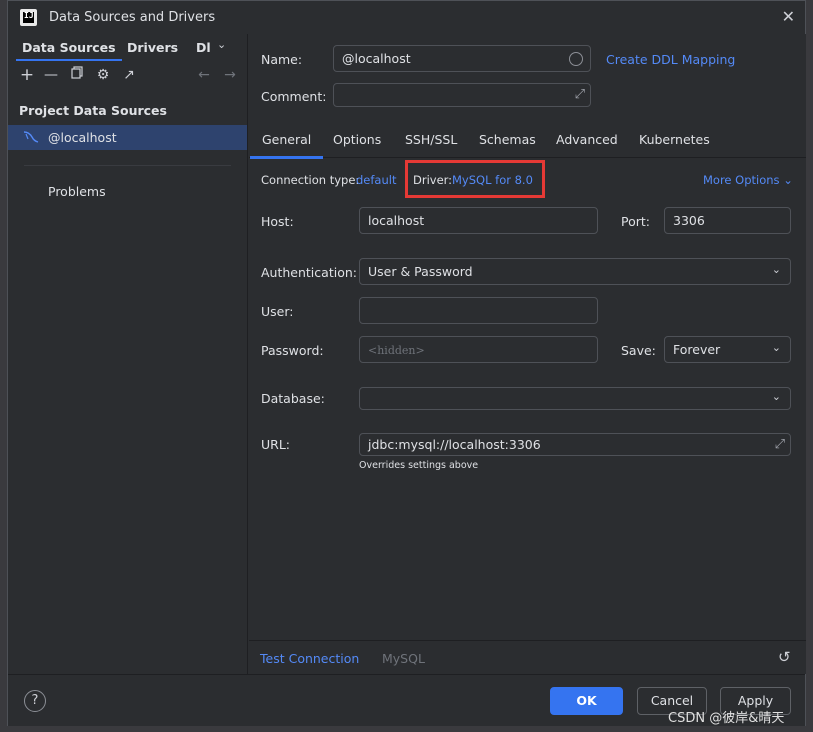 This screenshot has width=813, height=732. What do you see at coordinates (587, 139) in the screenshot?
I see `tab-advanced: Advanced` at bounding box center [587, 139].